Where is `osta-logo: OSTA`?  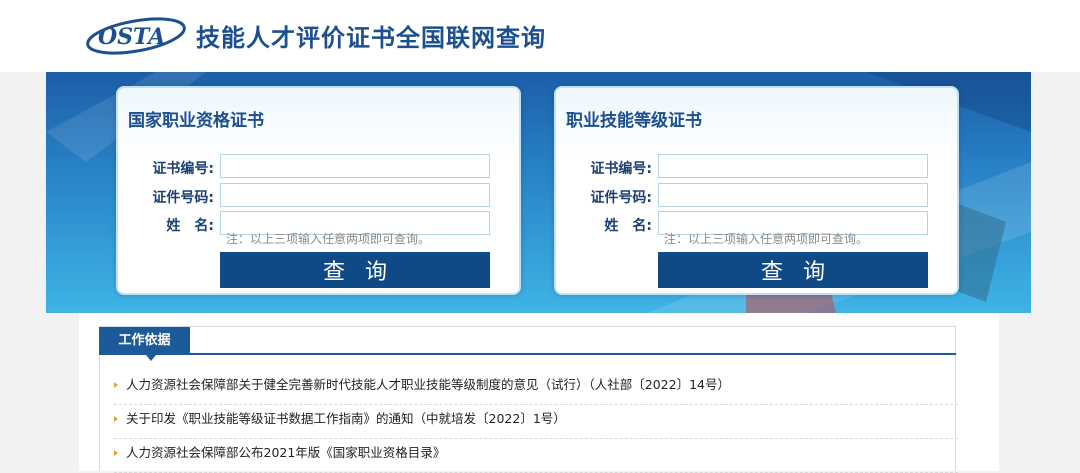
osta-logo: OSTA is located at coordinates (136, 36).